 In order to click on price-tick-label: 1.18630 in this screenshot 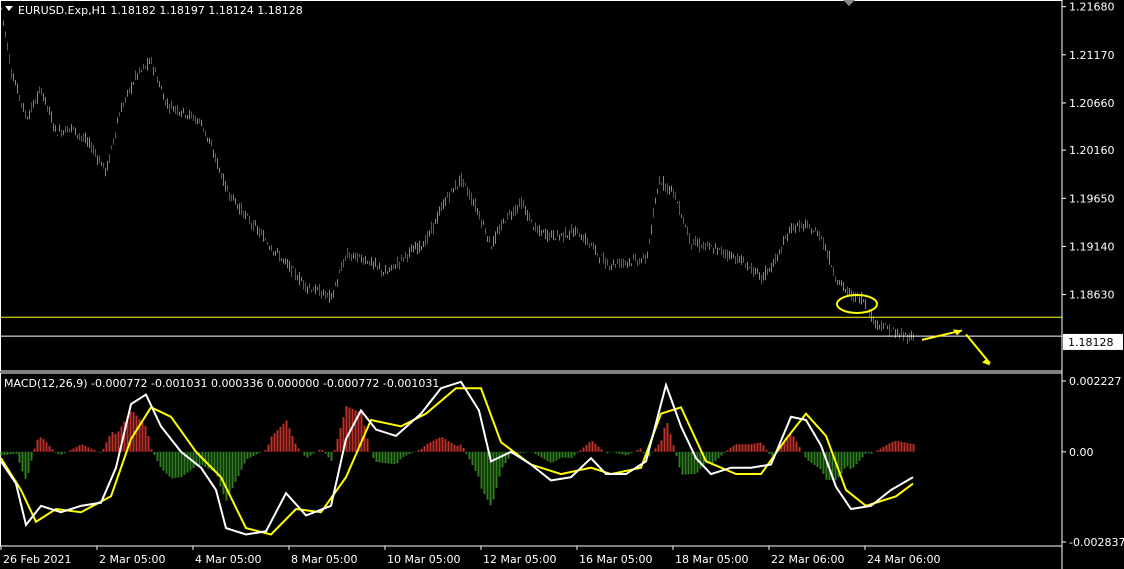, I will do `click(1092, 295)`.